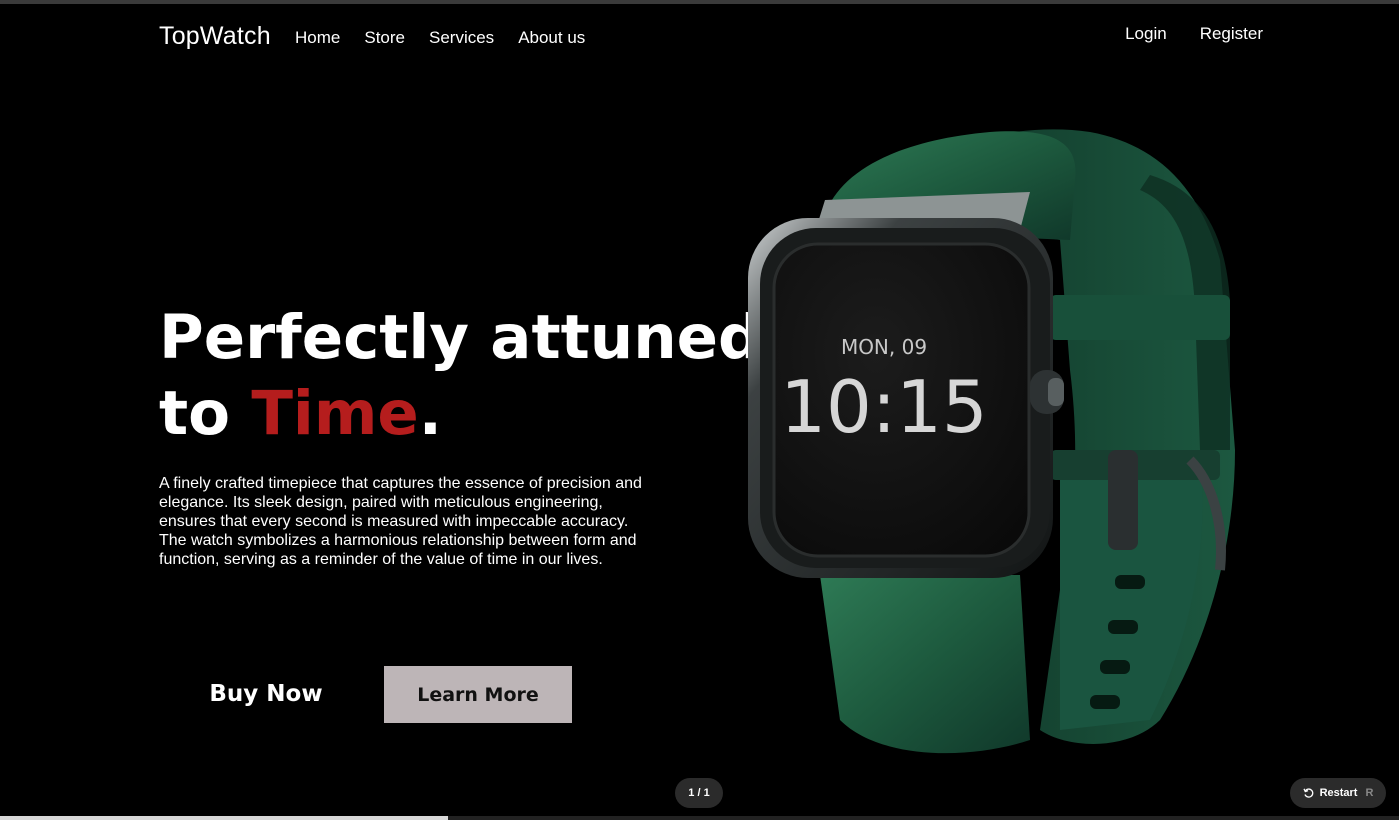 Image resolution: width=1399 pixels, height=820 pixels. I want to click on watch-time: 10:15, so click(884, 407).